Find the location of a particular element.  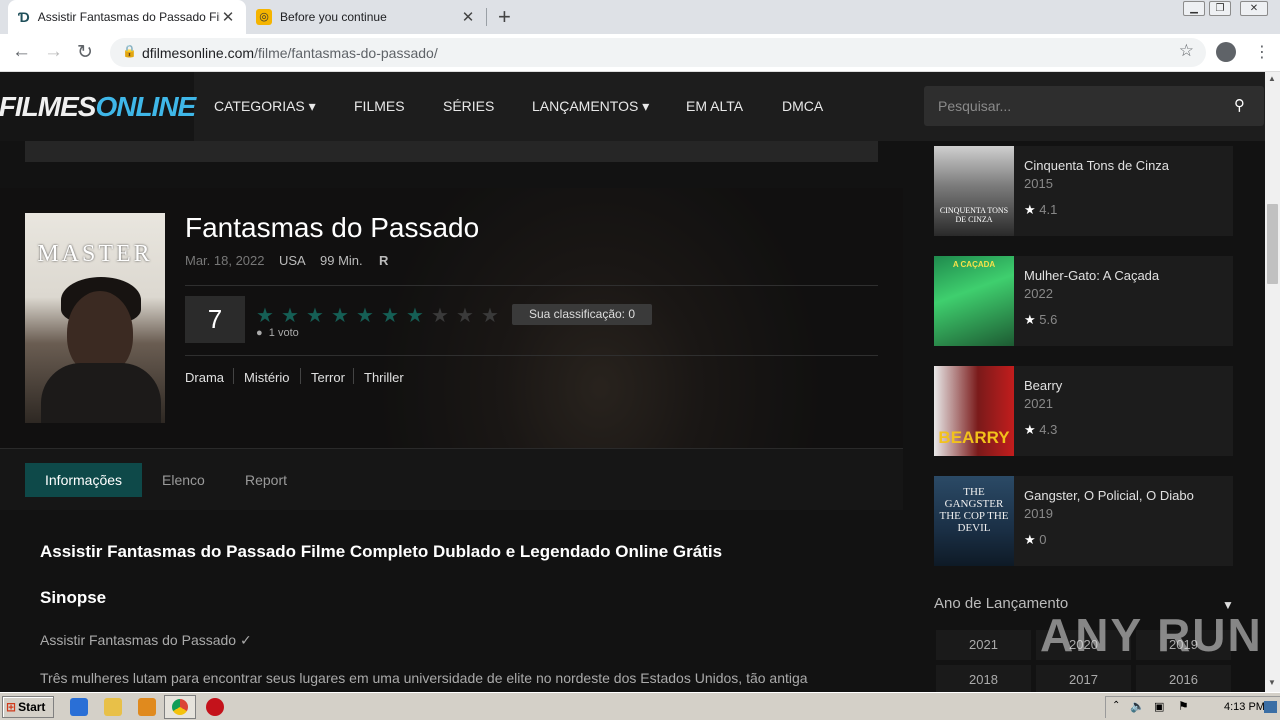

scrollbar-thumb is located at coordinates (1272, 244).